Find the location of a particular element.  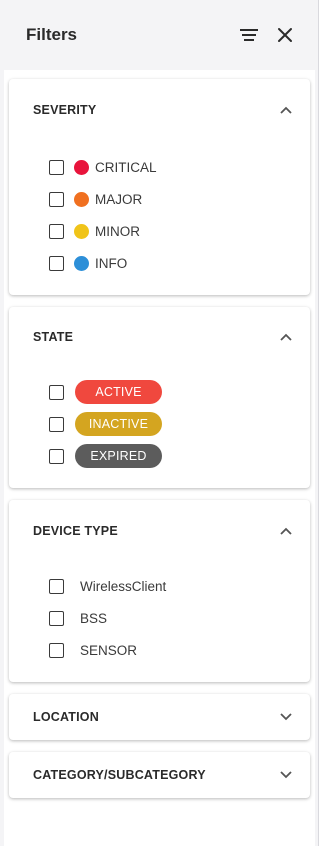

expired-state-pill: EXPIRED is located at coordinates (118, 456).